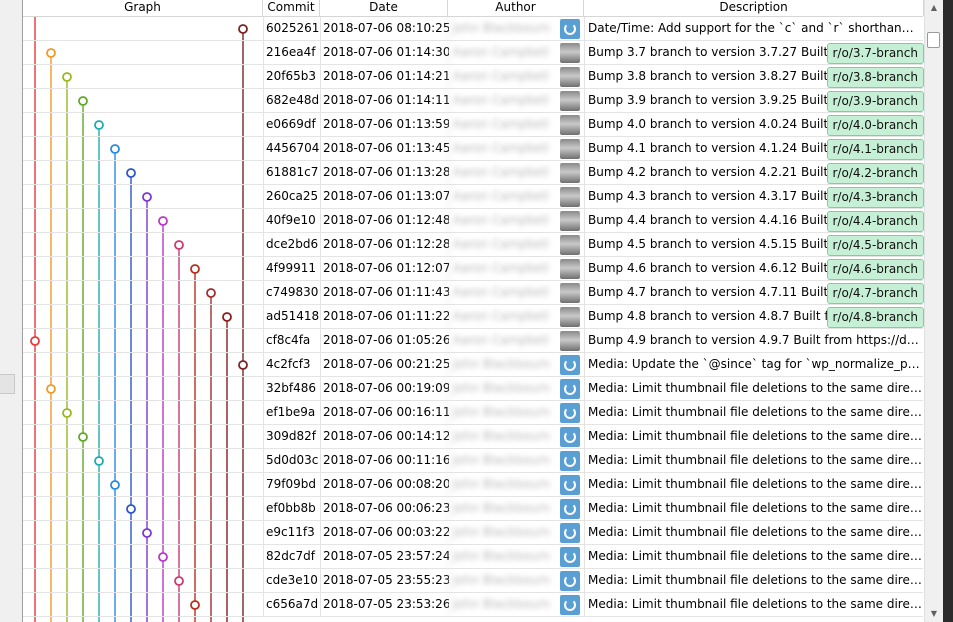 The height and width of the screenshot is (622, 953). What do you see at coordinates (384, 196) in the screenshot?
I see `commit-date: 2018-07-06 01:13:07` at bounding box center [384, 196].